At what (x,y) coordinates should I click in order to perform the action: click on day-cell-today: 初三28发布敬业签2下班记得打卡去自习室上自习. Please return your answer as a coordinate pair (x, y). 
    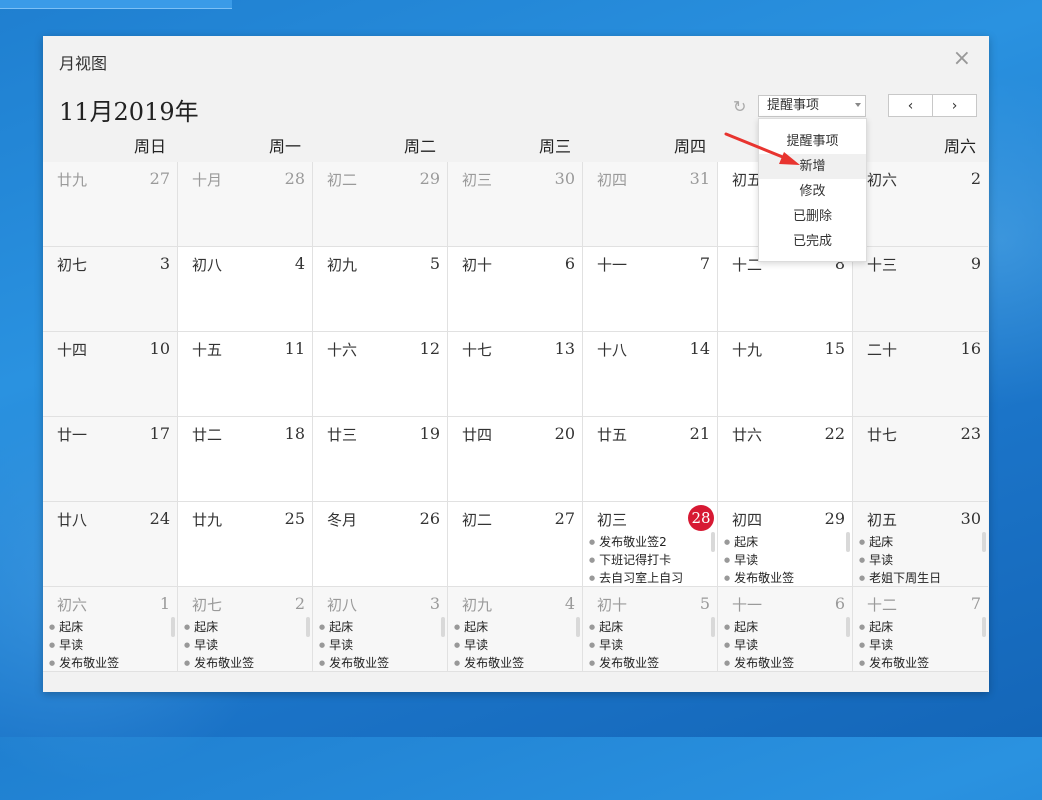
    Looking at the image, I should click on (650, 544).